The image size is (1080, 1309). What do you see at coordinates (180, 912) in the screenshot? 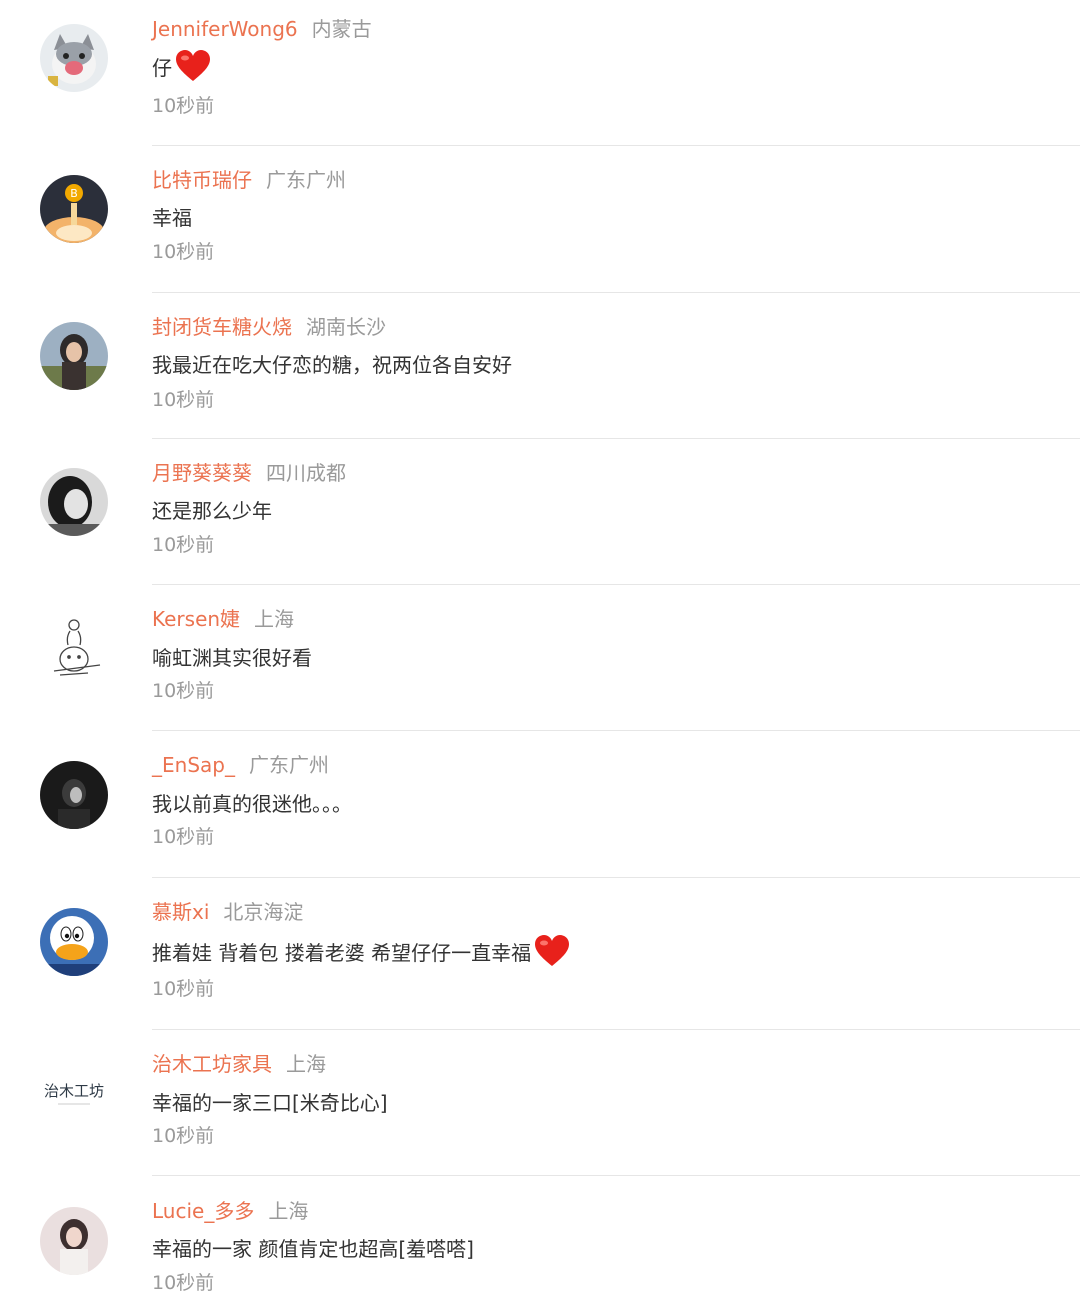
I see `username-link: 慕斯xi` at bounding box center [180, 912].